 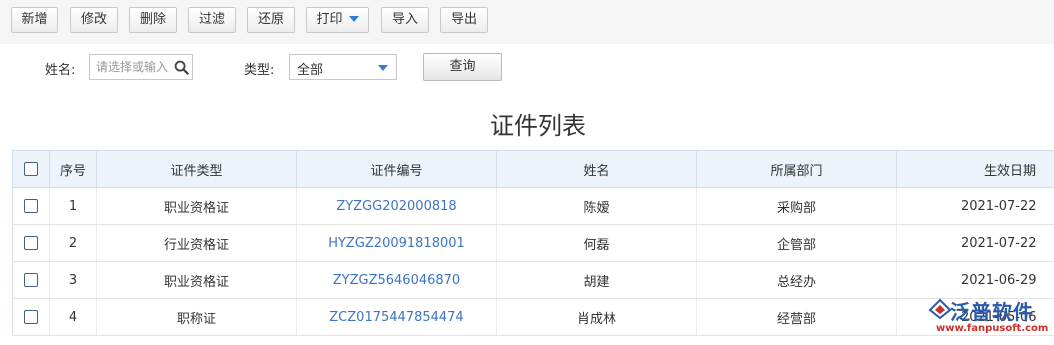 I want to click on filter-button: 过滤, so click(x=212, y=20).